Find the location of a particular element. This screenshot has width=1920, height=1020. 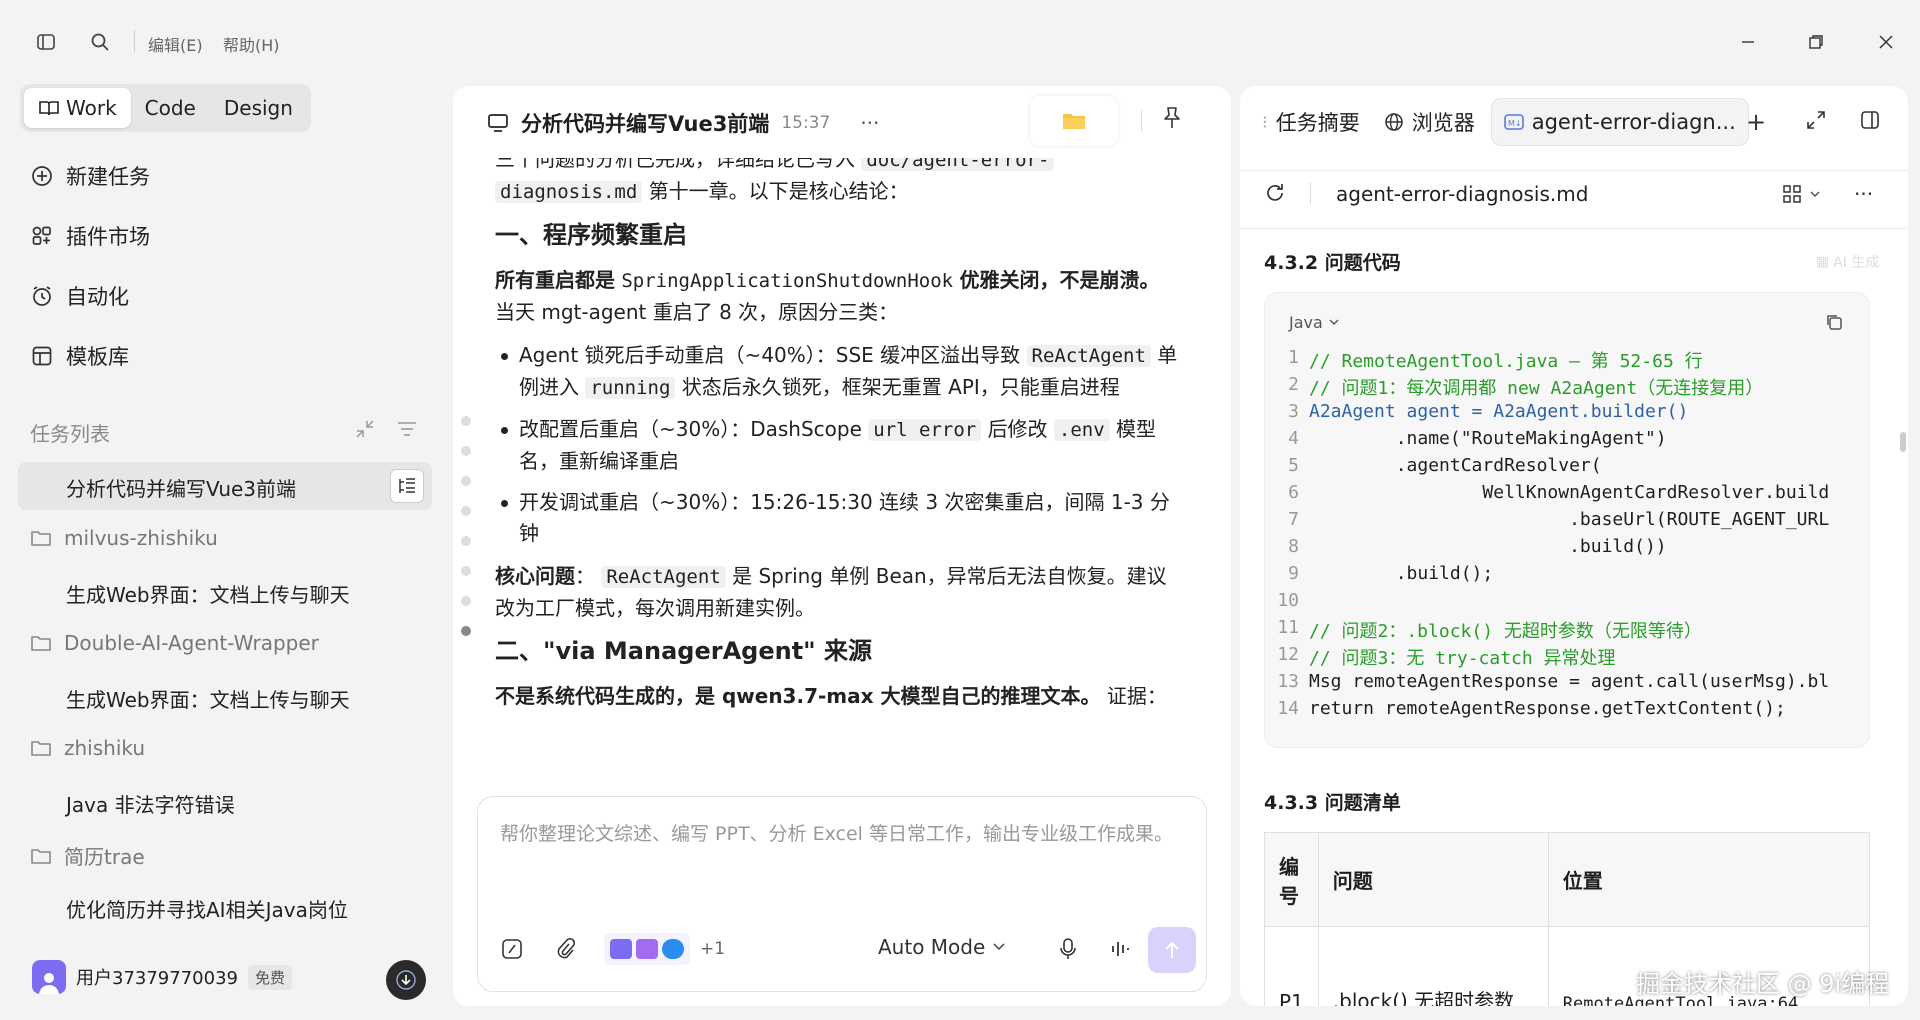

mode-tab-code: Code is located at coordinates (170, 108).